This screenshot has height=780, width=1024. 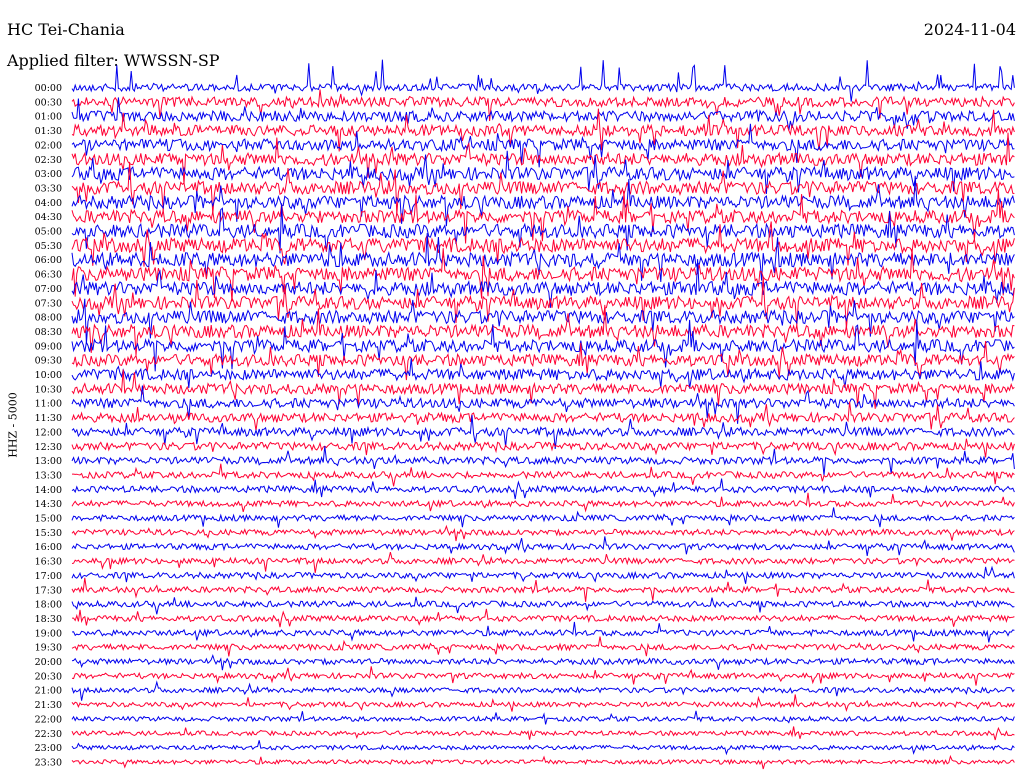 What do you see at coordinates (48, 633) in the screenshot?
I see `time-tick-label: 19:00` at bounding box center [48, 633].